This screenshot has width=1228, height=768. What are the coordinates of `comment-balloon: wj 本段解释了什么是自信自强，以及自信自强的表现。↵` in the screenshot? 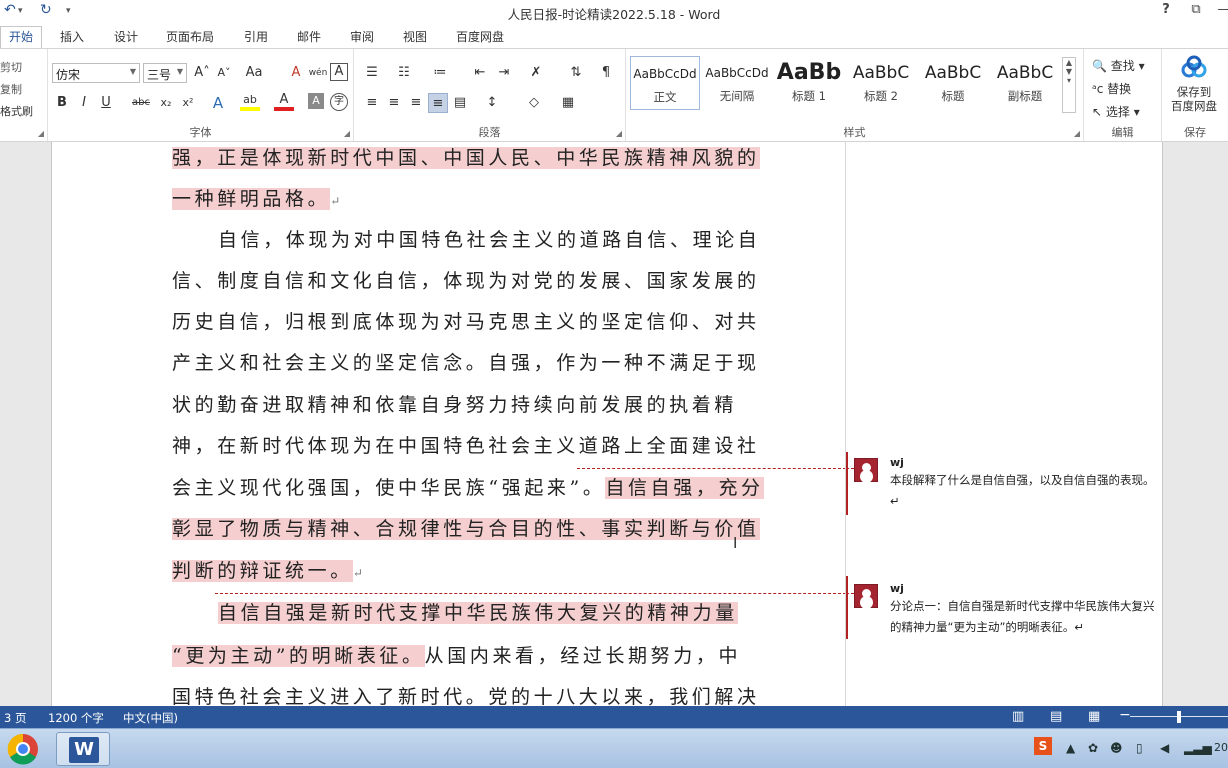 It's located at (1004, 486).